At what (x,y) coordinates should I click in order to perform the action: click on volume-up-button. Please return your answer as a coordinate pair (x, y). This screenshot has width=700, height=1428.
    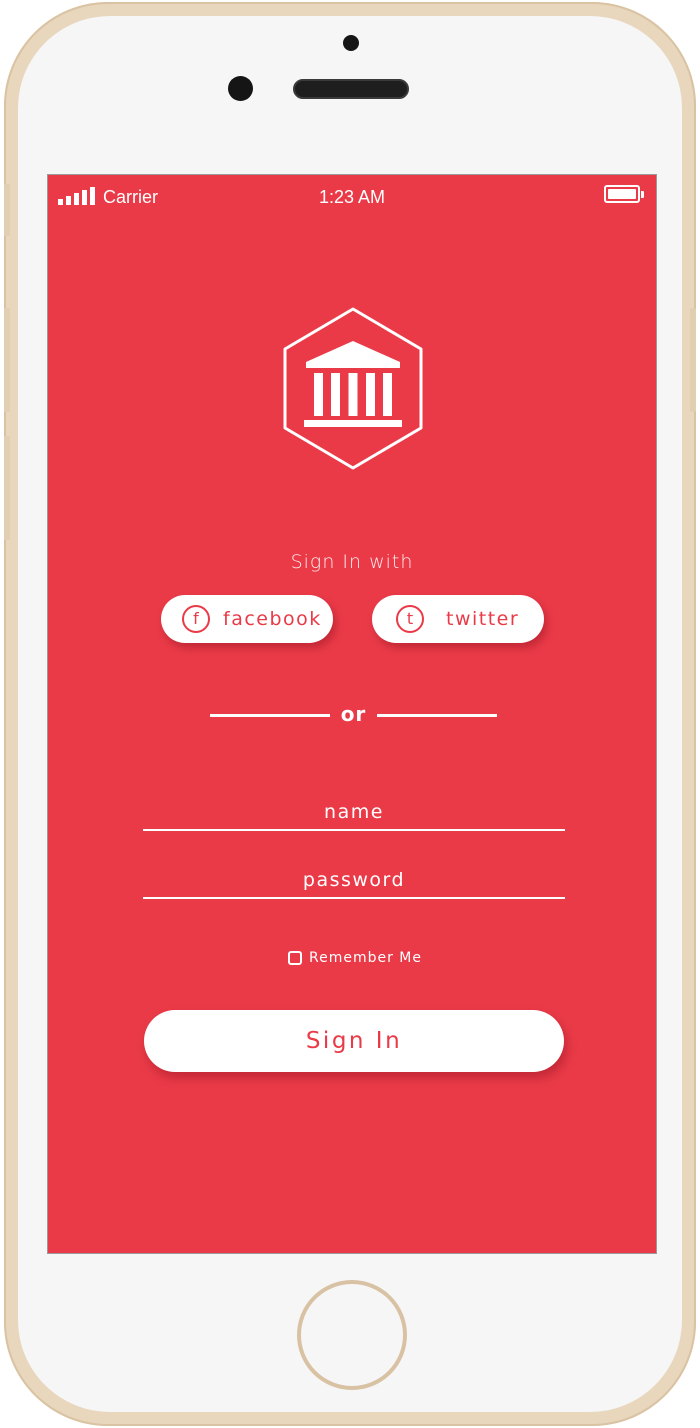
    Looking at the image, I should click on (7, 360).